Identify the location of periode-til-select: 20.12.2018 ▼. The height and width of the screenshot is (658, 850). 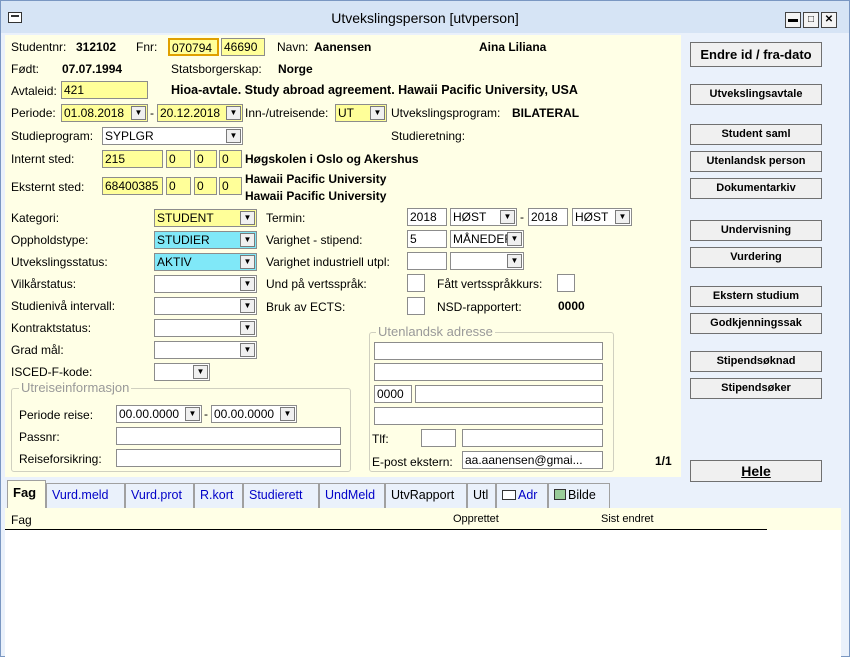
(200, 113).